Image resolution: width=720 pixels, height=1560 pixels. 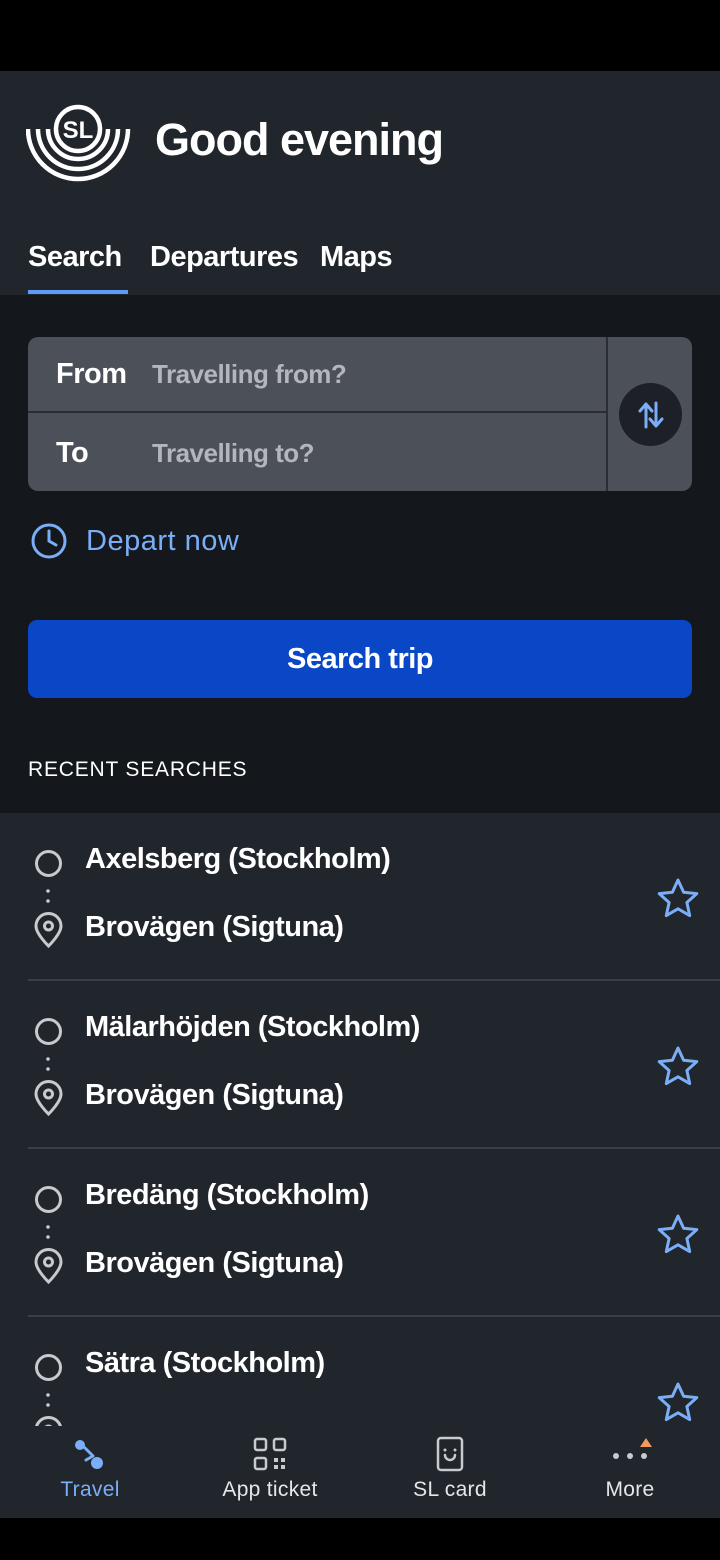 What do you see at coordinates (360, 183) in the screenshot?
I see `app-header: SL Good evening Search Departures Maps` at bounding box center [360, 183].